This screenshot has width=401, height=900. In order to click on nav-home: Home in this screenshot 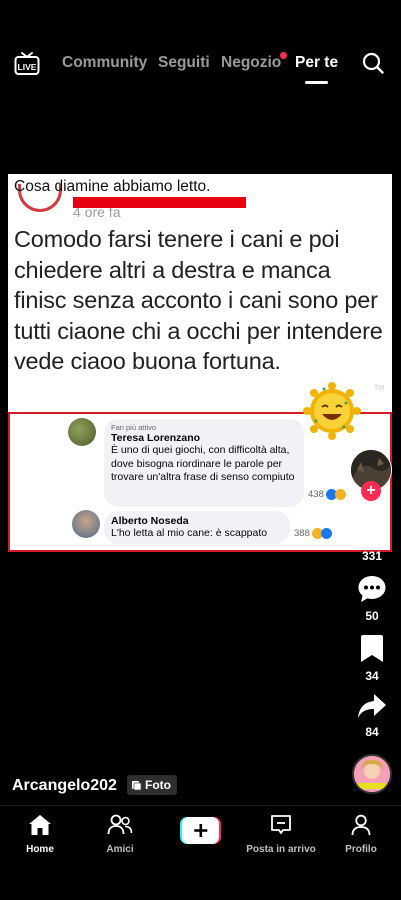, I will do `click(42, 834)`.